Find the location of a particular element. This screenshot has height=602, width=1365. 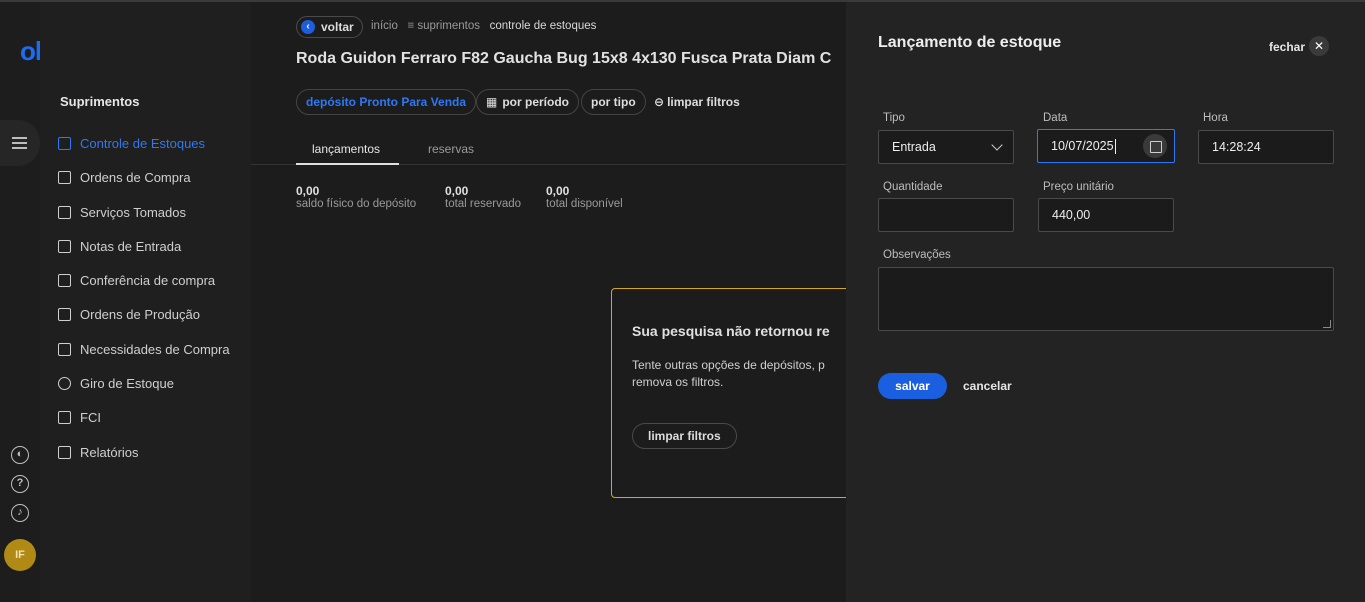

preco-unitario-input: 440,00 is located at coordinates (1106, 215).